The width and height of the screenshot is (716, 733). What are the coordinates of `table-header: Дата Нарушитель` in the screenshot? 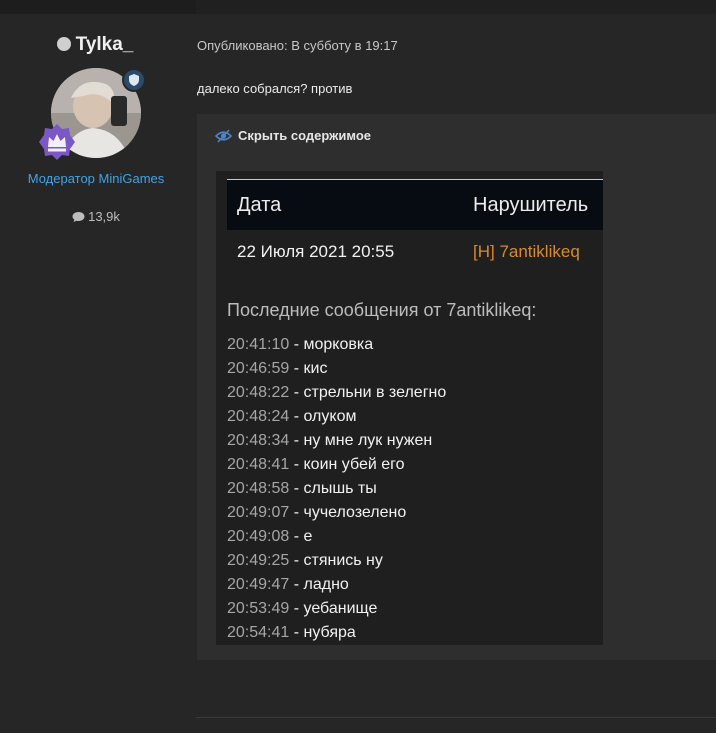 It's located at (415, 204).